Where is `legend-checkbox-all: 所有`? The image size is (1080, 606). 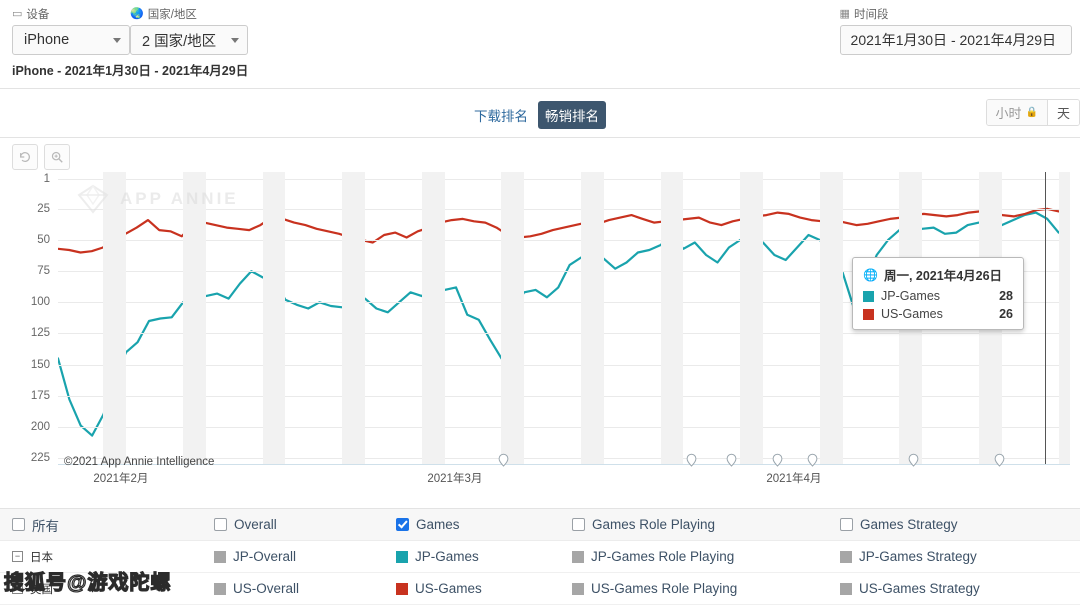
legend-checkbox-all: 所有 is located at coordinates (113, 525).